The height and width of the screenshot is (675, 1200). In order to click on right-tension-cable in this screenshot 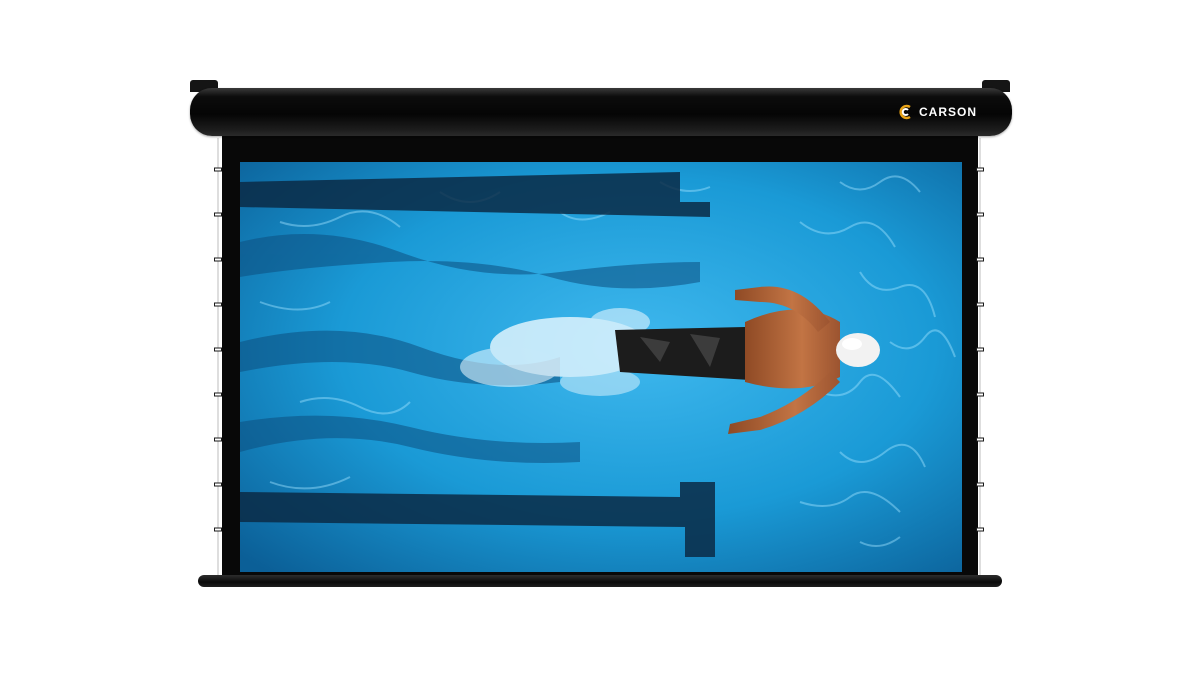, I will do `click(980, 358)`.